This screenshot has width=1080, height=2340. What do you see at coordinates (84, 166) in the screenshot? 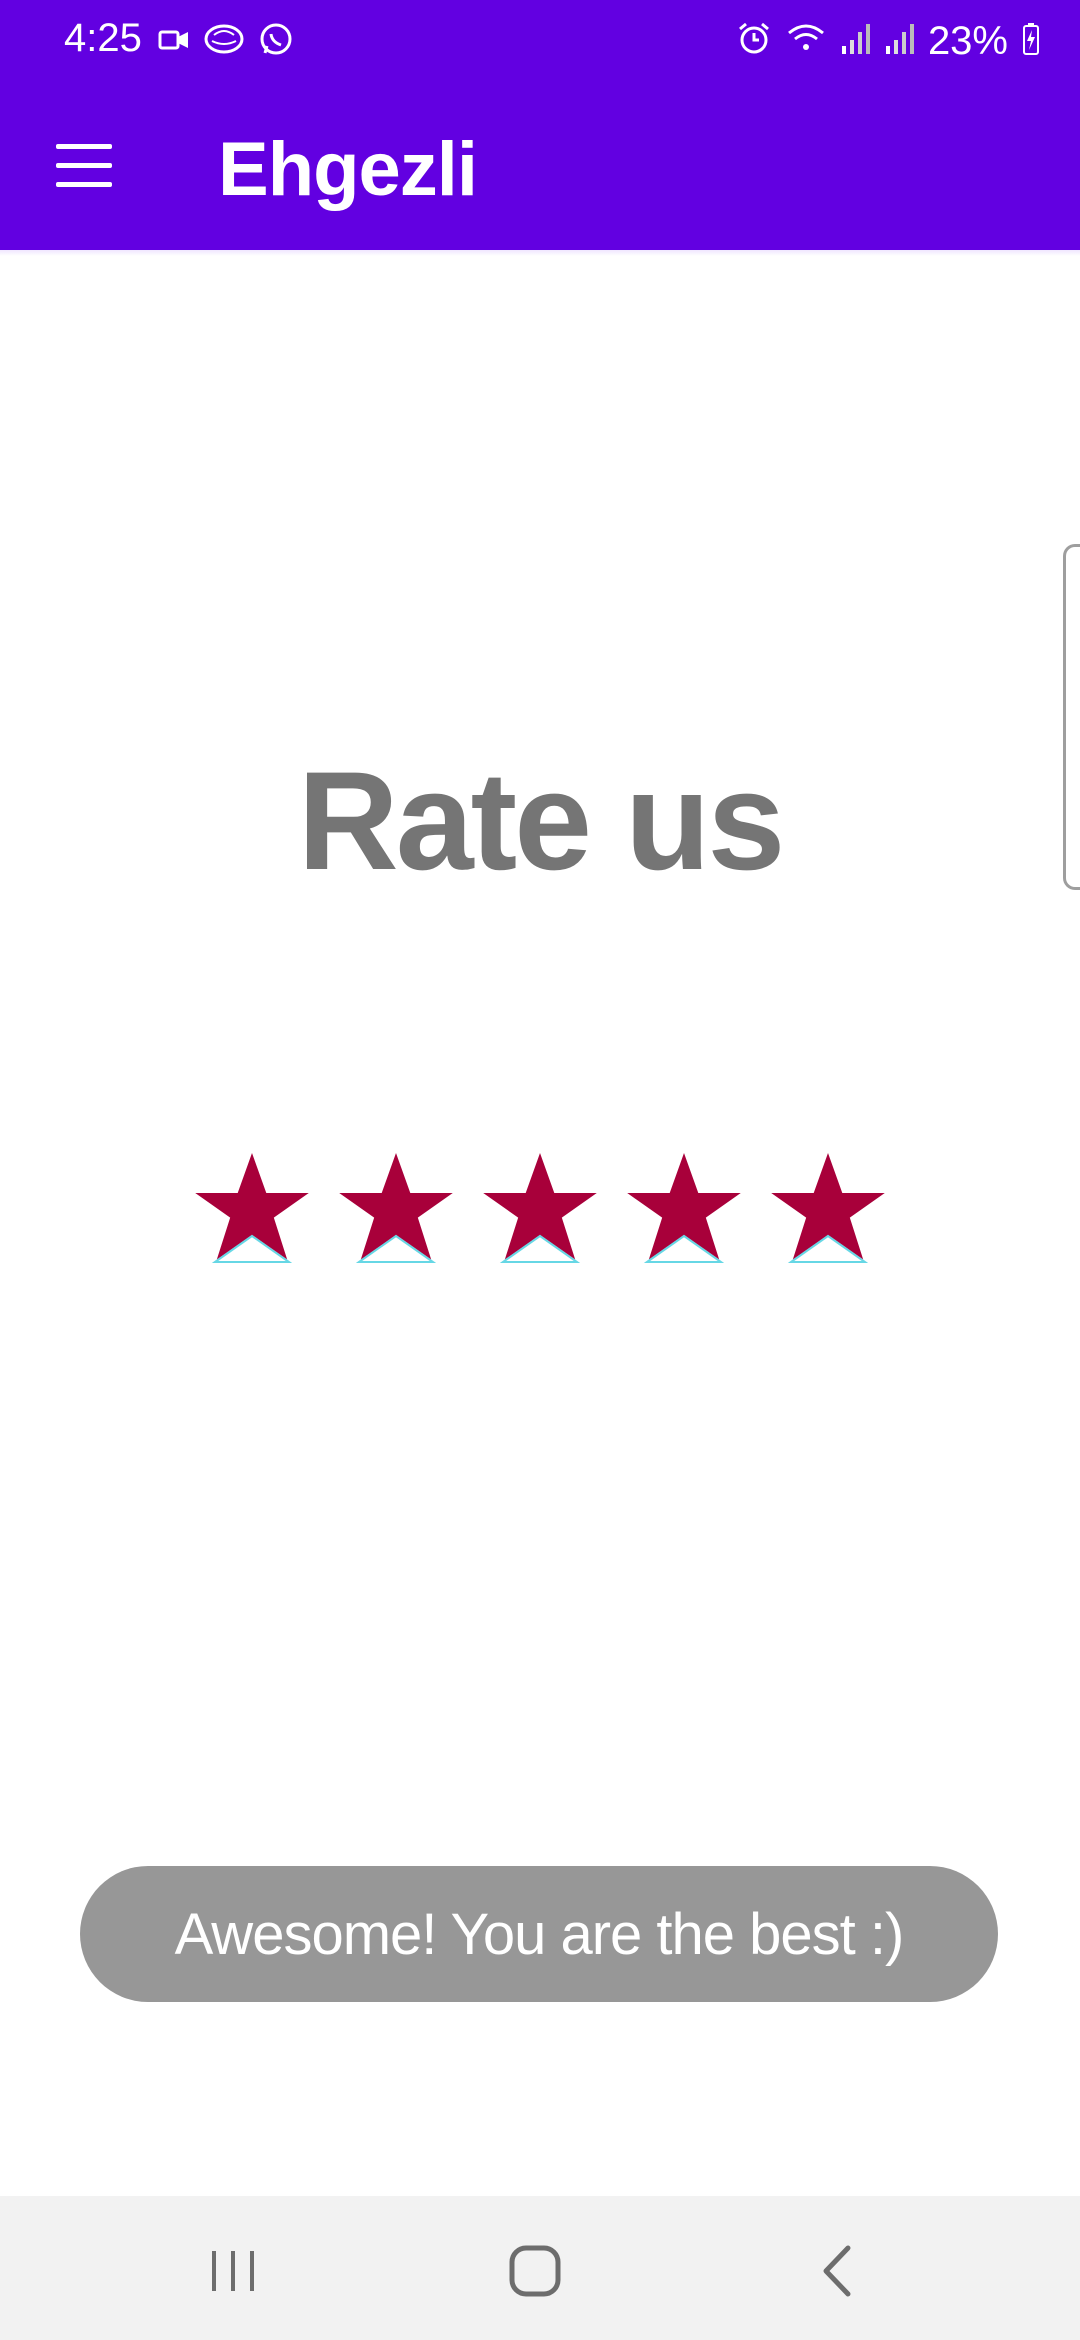
I see `hamburger-menu-icon` at bounding box center [84, 166].